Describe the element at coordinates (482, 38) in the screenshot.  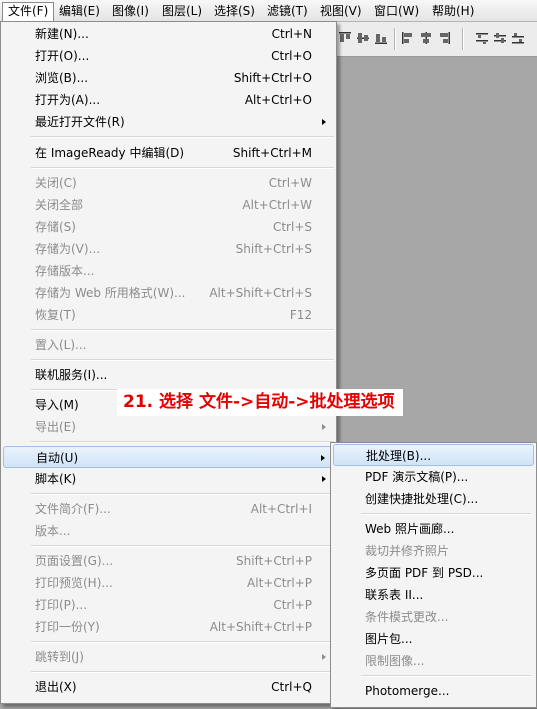
I see `distribute-top-icon` at that location.